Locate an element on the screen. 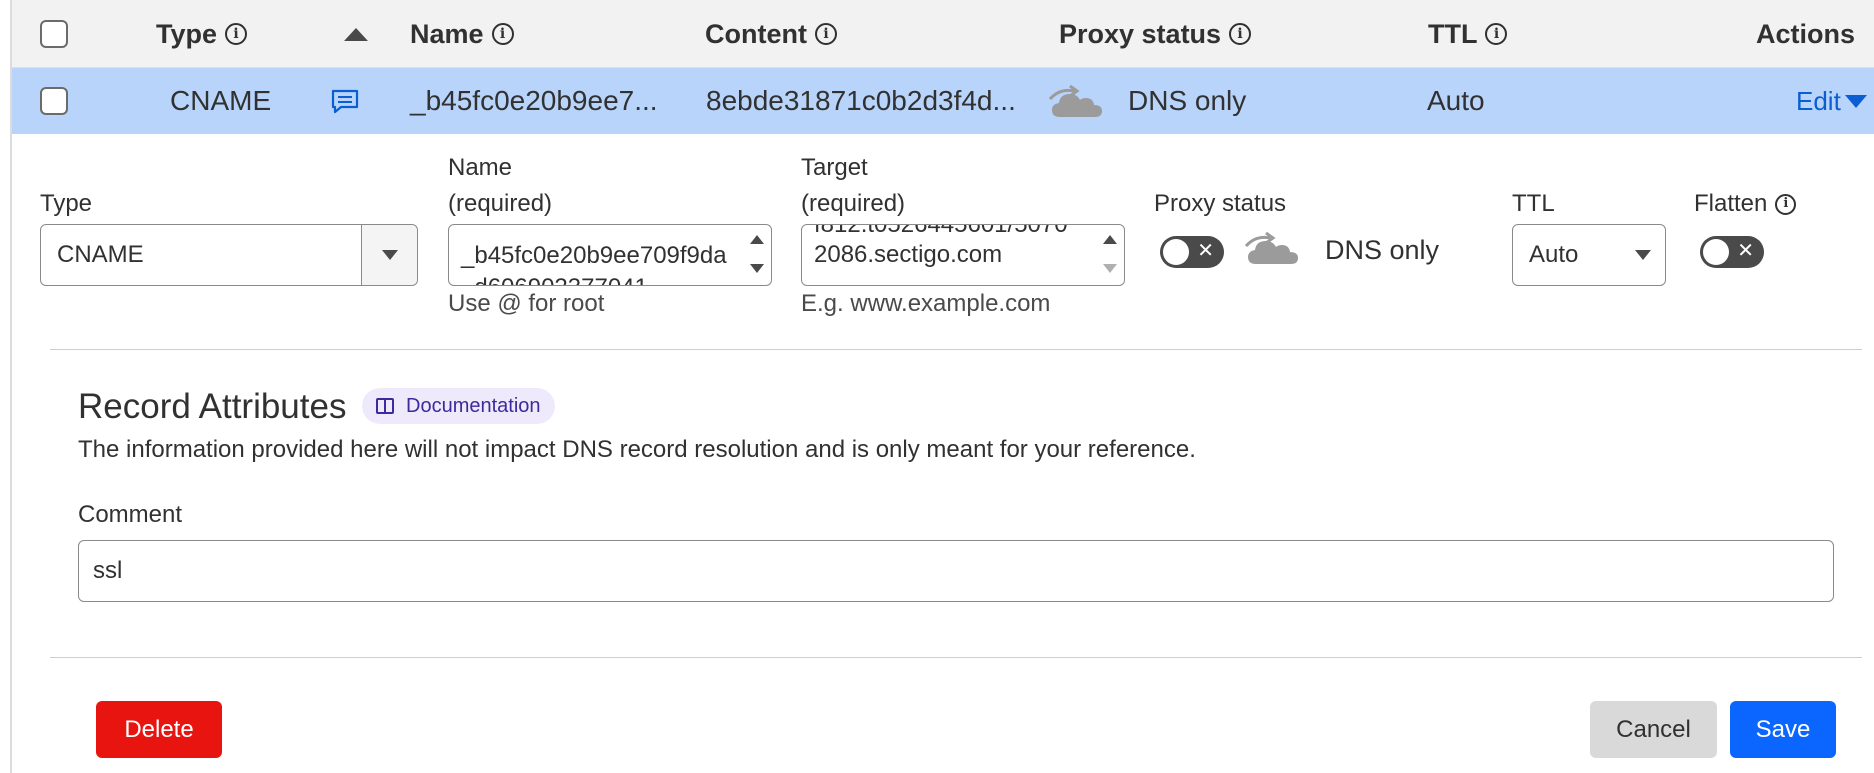 This screenshot has width=1874, height=773. record-attributes-title: Record Attributes is located at coordinates (212, 406).